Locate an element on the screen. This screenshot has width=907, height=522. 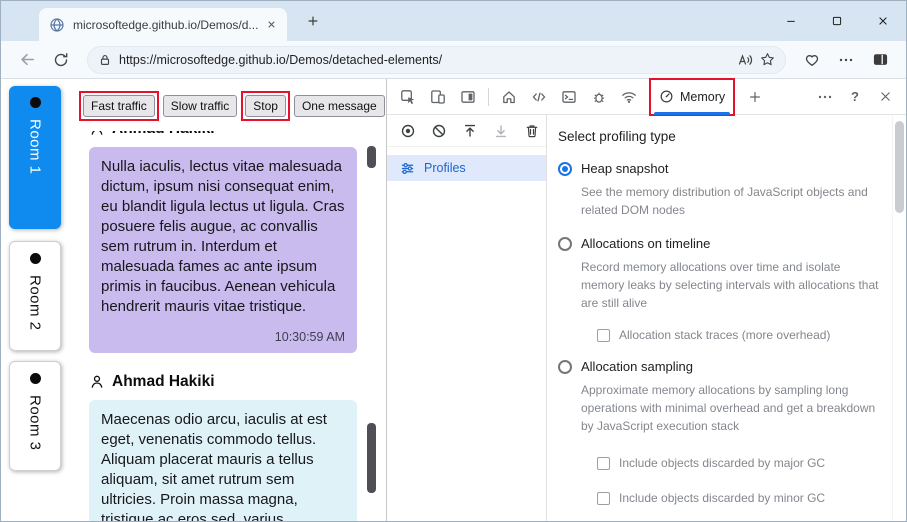
device-emulation-button is located at coordinates (438, 97).